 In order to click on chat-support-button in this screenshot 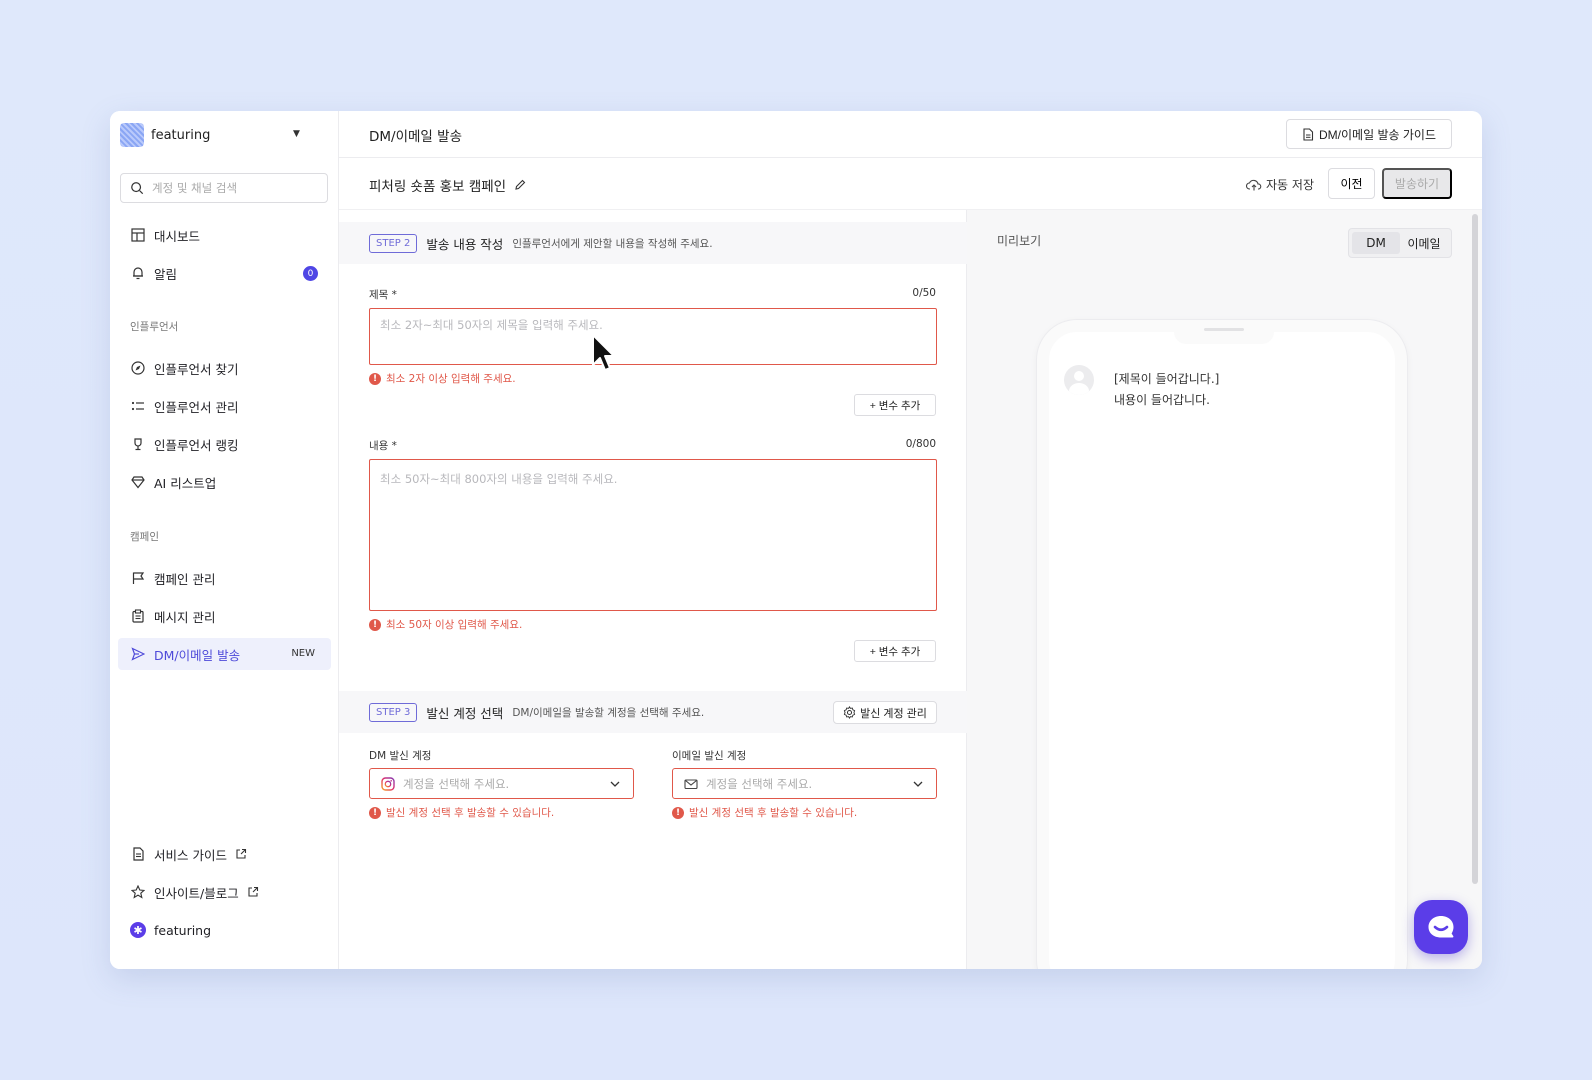, I will do `click(1441, 927)`.